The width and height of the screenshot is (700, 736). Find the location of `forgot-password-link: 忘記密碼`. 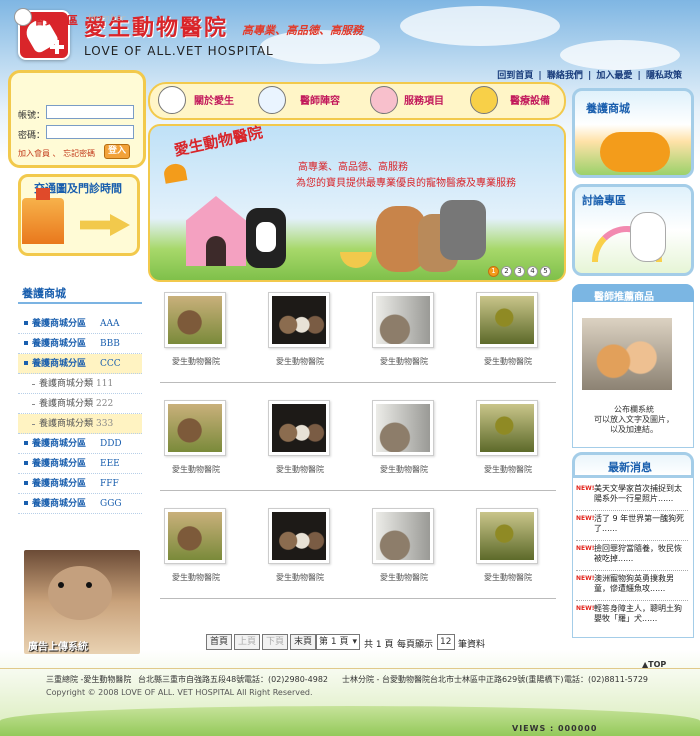

forgot-password-link: 忘記密碼 is located at coordinates (79, 153).